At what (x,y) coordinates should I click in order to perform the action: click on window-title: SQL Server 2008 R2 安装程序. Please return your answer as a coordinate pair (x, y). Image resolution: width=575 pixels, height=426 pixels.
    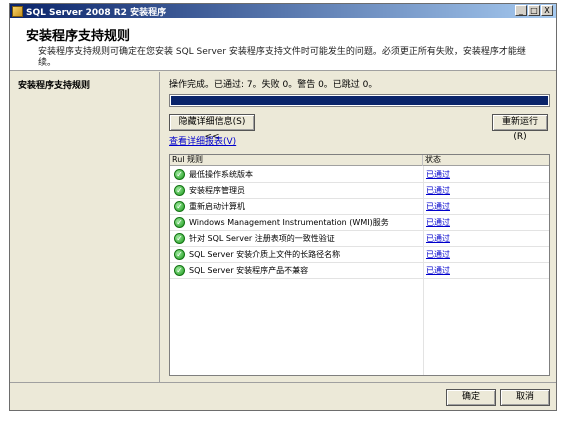
    Looking at the image, I should click on (96, 12).